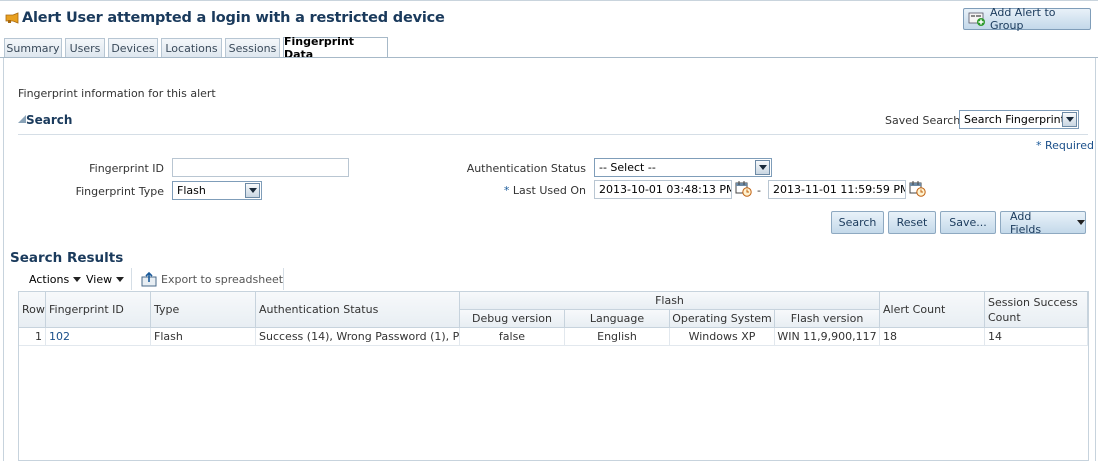  What do you see at coordinates (857, 222) in the screenshot?
I see `search-button: Search` at bounding box center [857, 222].